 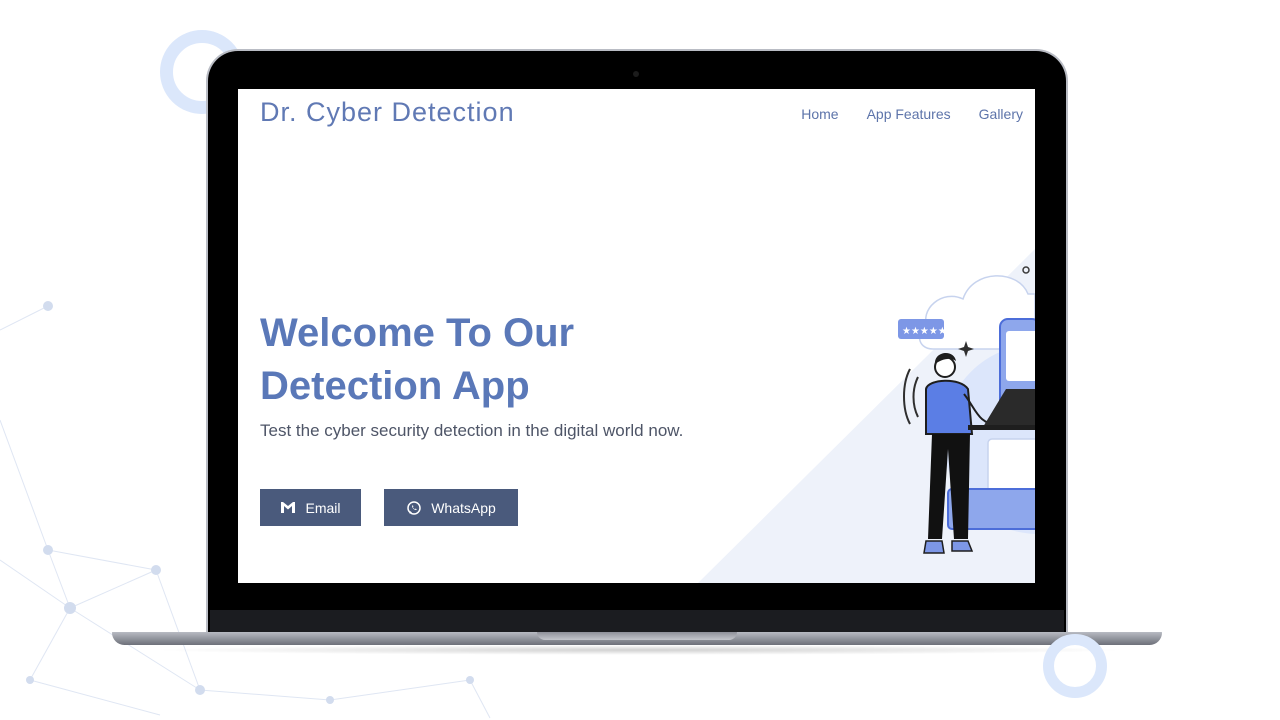 I want to click on decorative-ring-bottom, so click(x=1075, y=666).